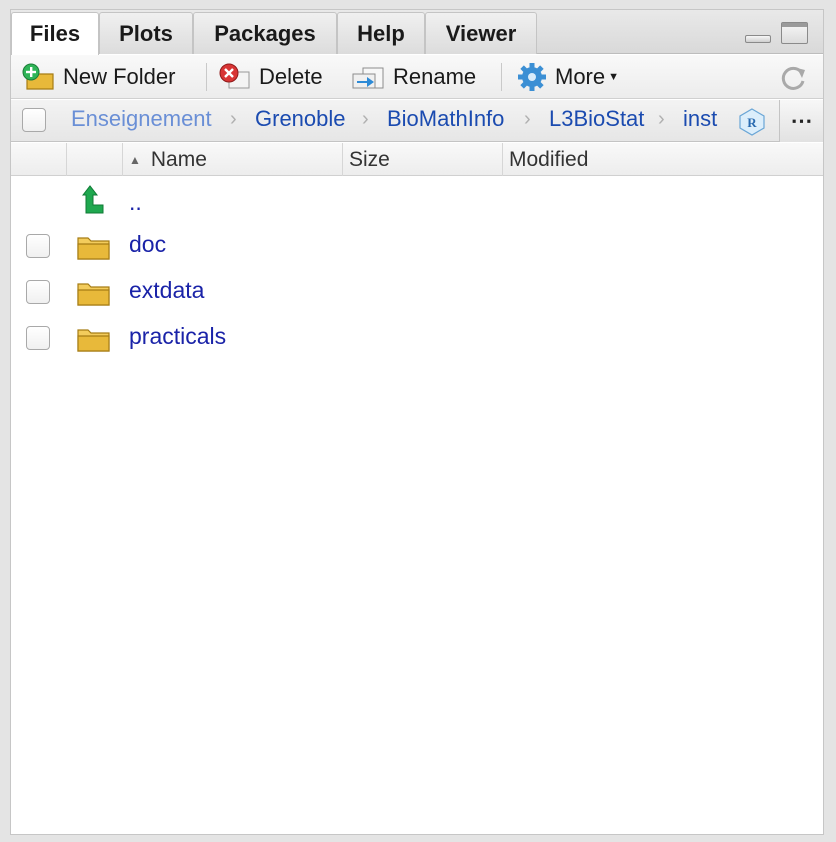 Image resolution: width=836 pixels, height=842 pixels. I want to click on gear-icon, so click(532, 77).